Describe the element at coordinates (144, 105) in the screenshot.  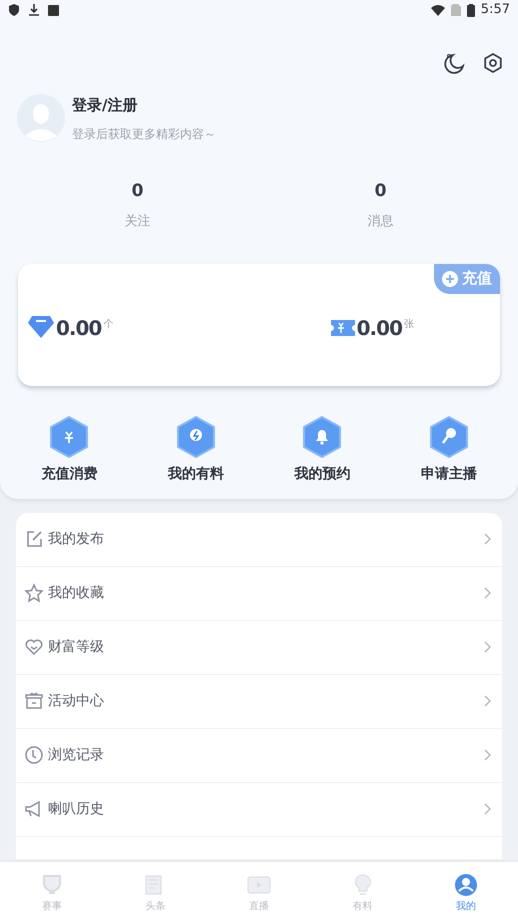
I see `login-title: 登录/注册` at that location.